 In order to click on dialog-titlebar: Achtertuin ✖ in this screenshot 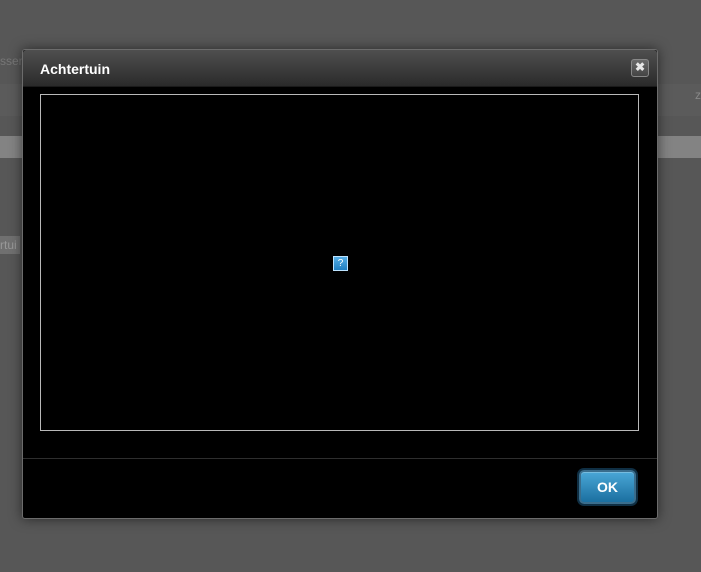, I will do `click(340, 68)`.